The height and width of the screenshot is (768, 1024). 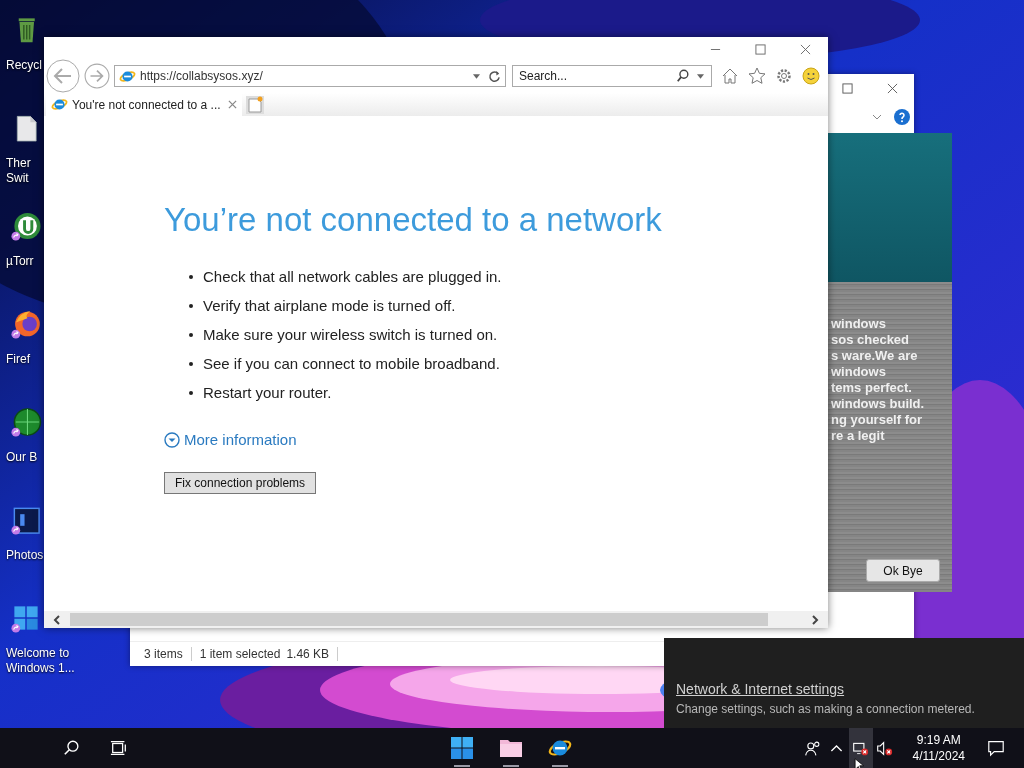 I want to click on horizontal-scrollbar, so click(x=436, y=619).